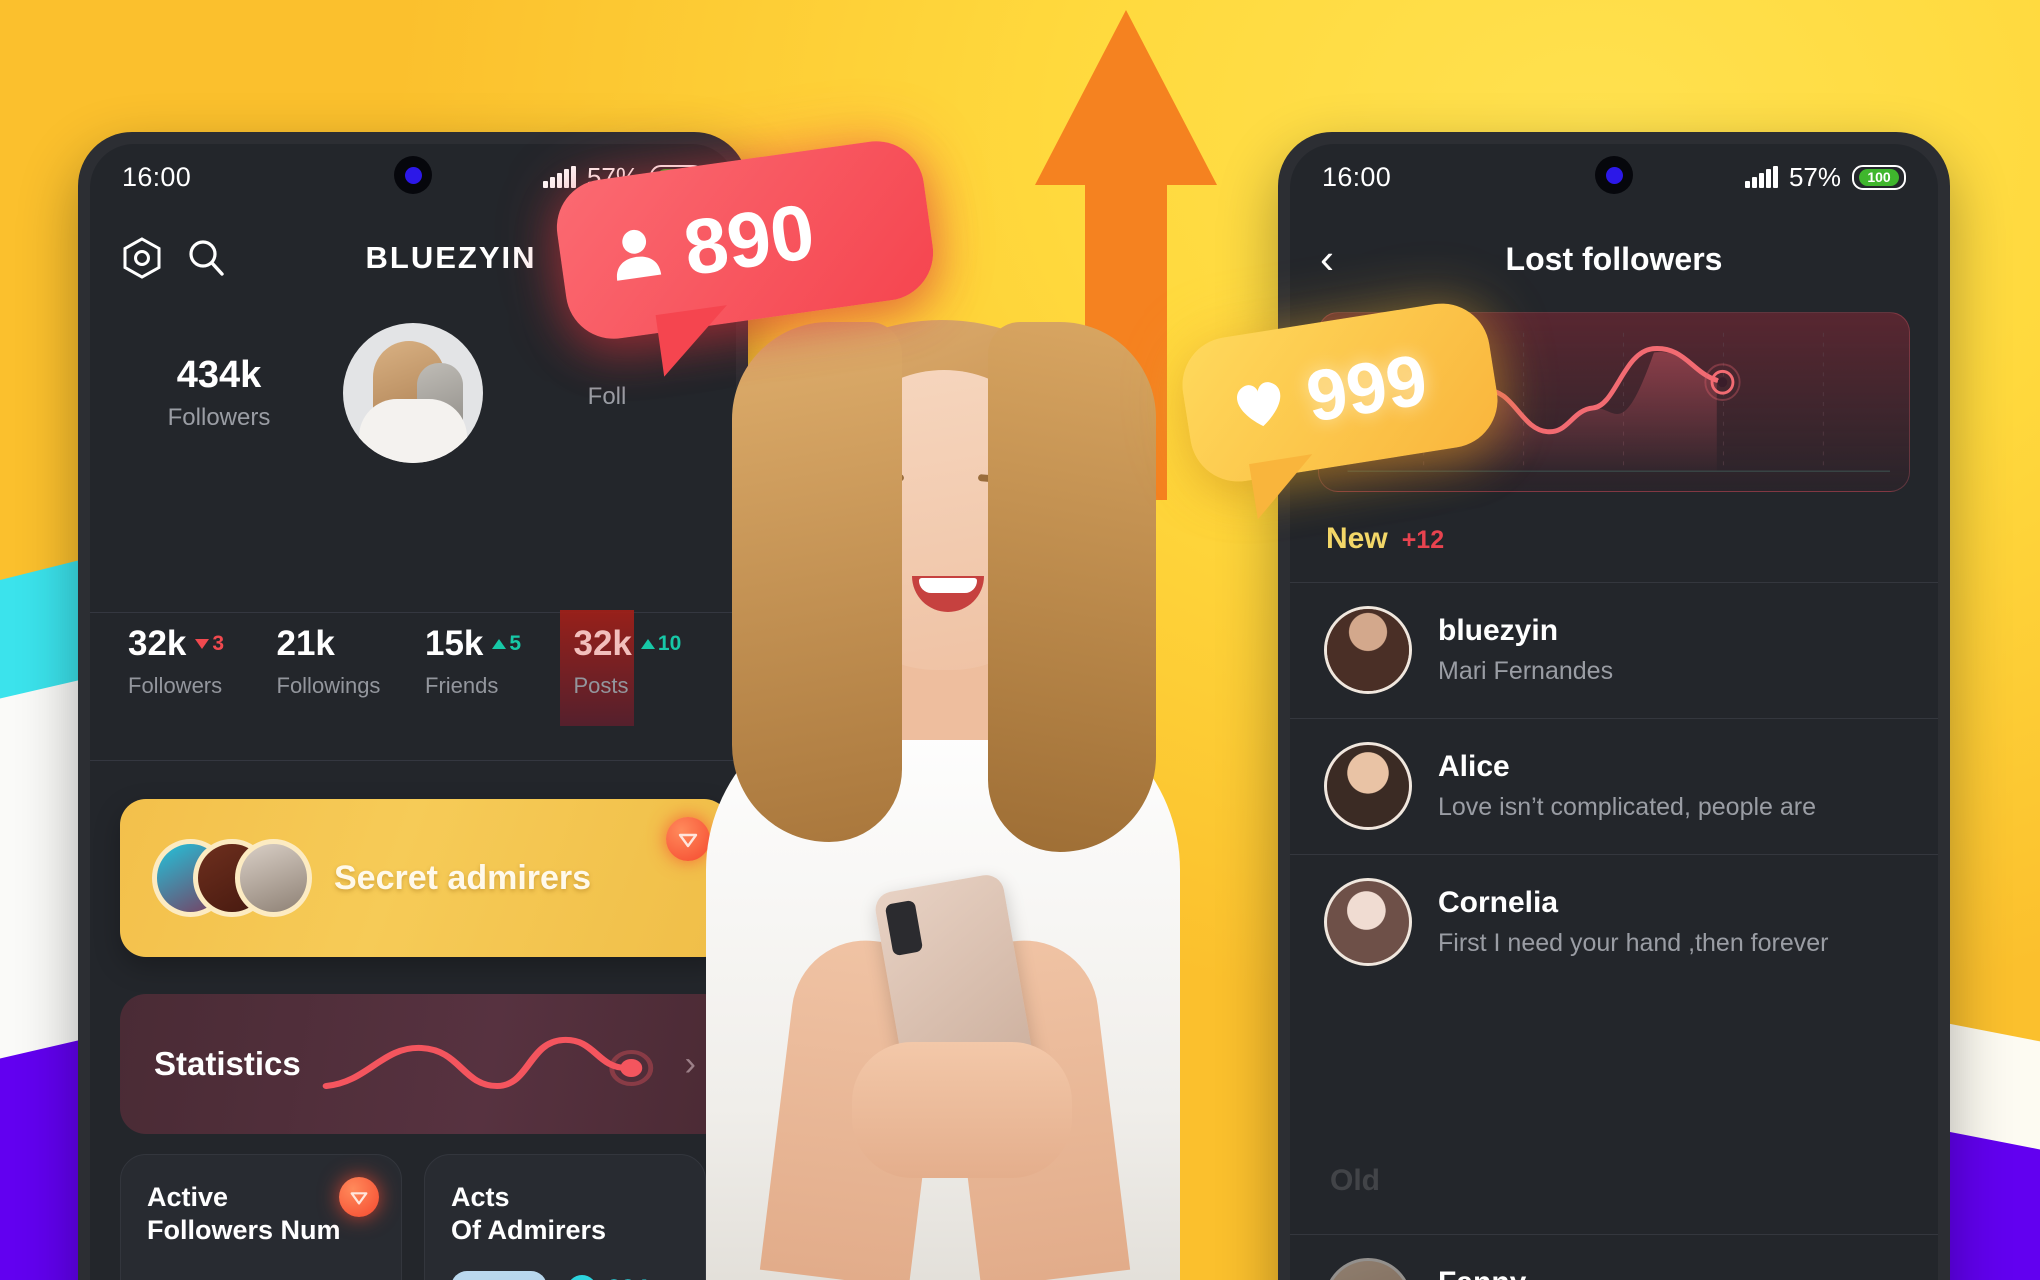 The image size is (2040, 1280). I want to click on title-line-1: Acts, so click(480, 1197).